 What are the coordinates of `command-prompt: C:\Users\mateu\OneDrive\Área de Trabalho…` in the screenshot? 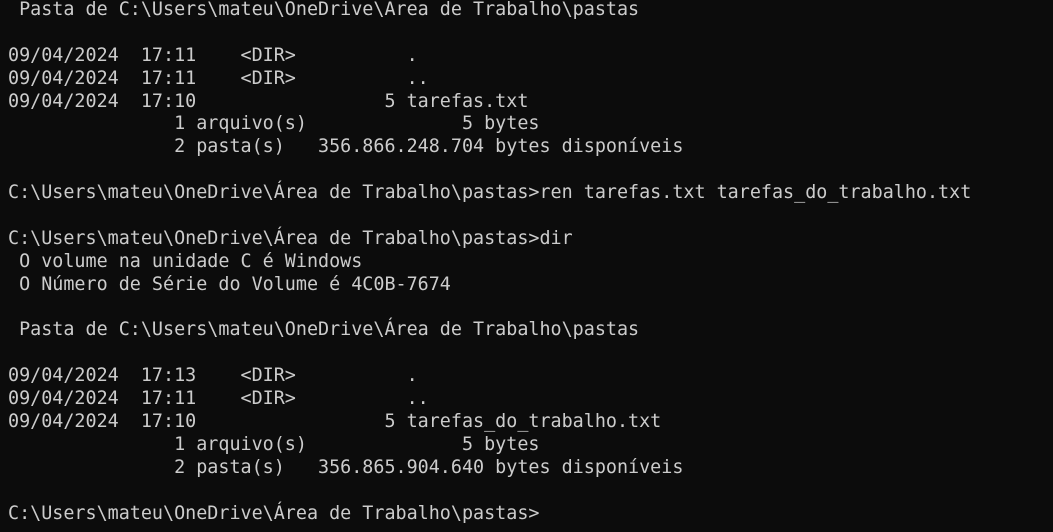 It's located at (530, 514).